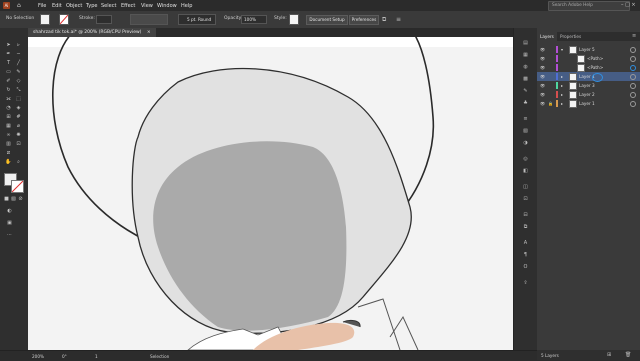  I want to click on style-swatch, so click(294, 19).